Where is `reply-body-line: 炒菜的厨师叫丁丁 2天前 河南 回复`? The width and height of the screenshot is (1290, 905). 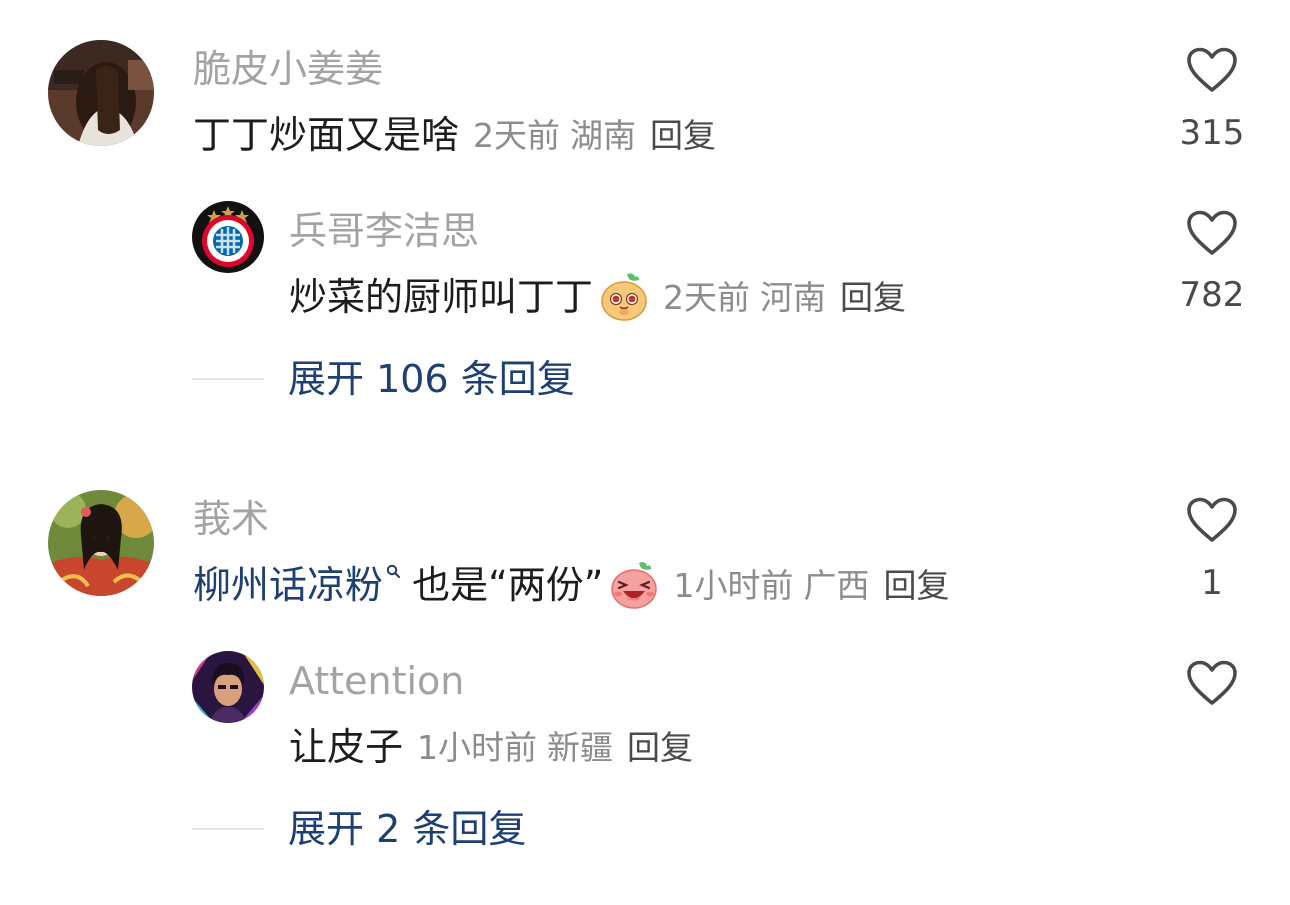 reply-body-line: 炒菜的厨师叫丁丁 2天前 河南 回复 is located at coordinates (597, 297).